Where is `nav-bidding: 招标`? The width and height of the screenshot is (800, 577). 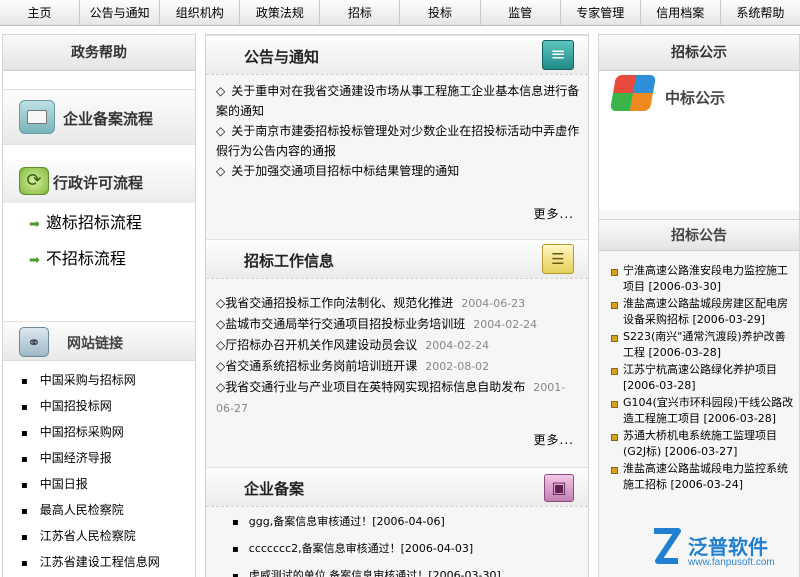 nav-bidding: 招标 is located at coordinates (360, 12).